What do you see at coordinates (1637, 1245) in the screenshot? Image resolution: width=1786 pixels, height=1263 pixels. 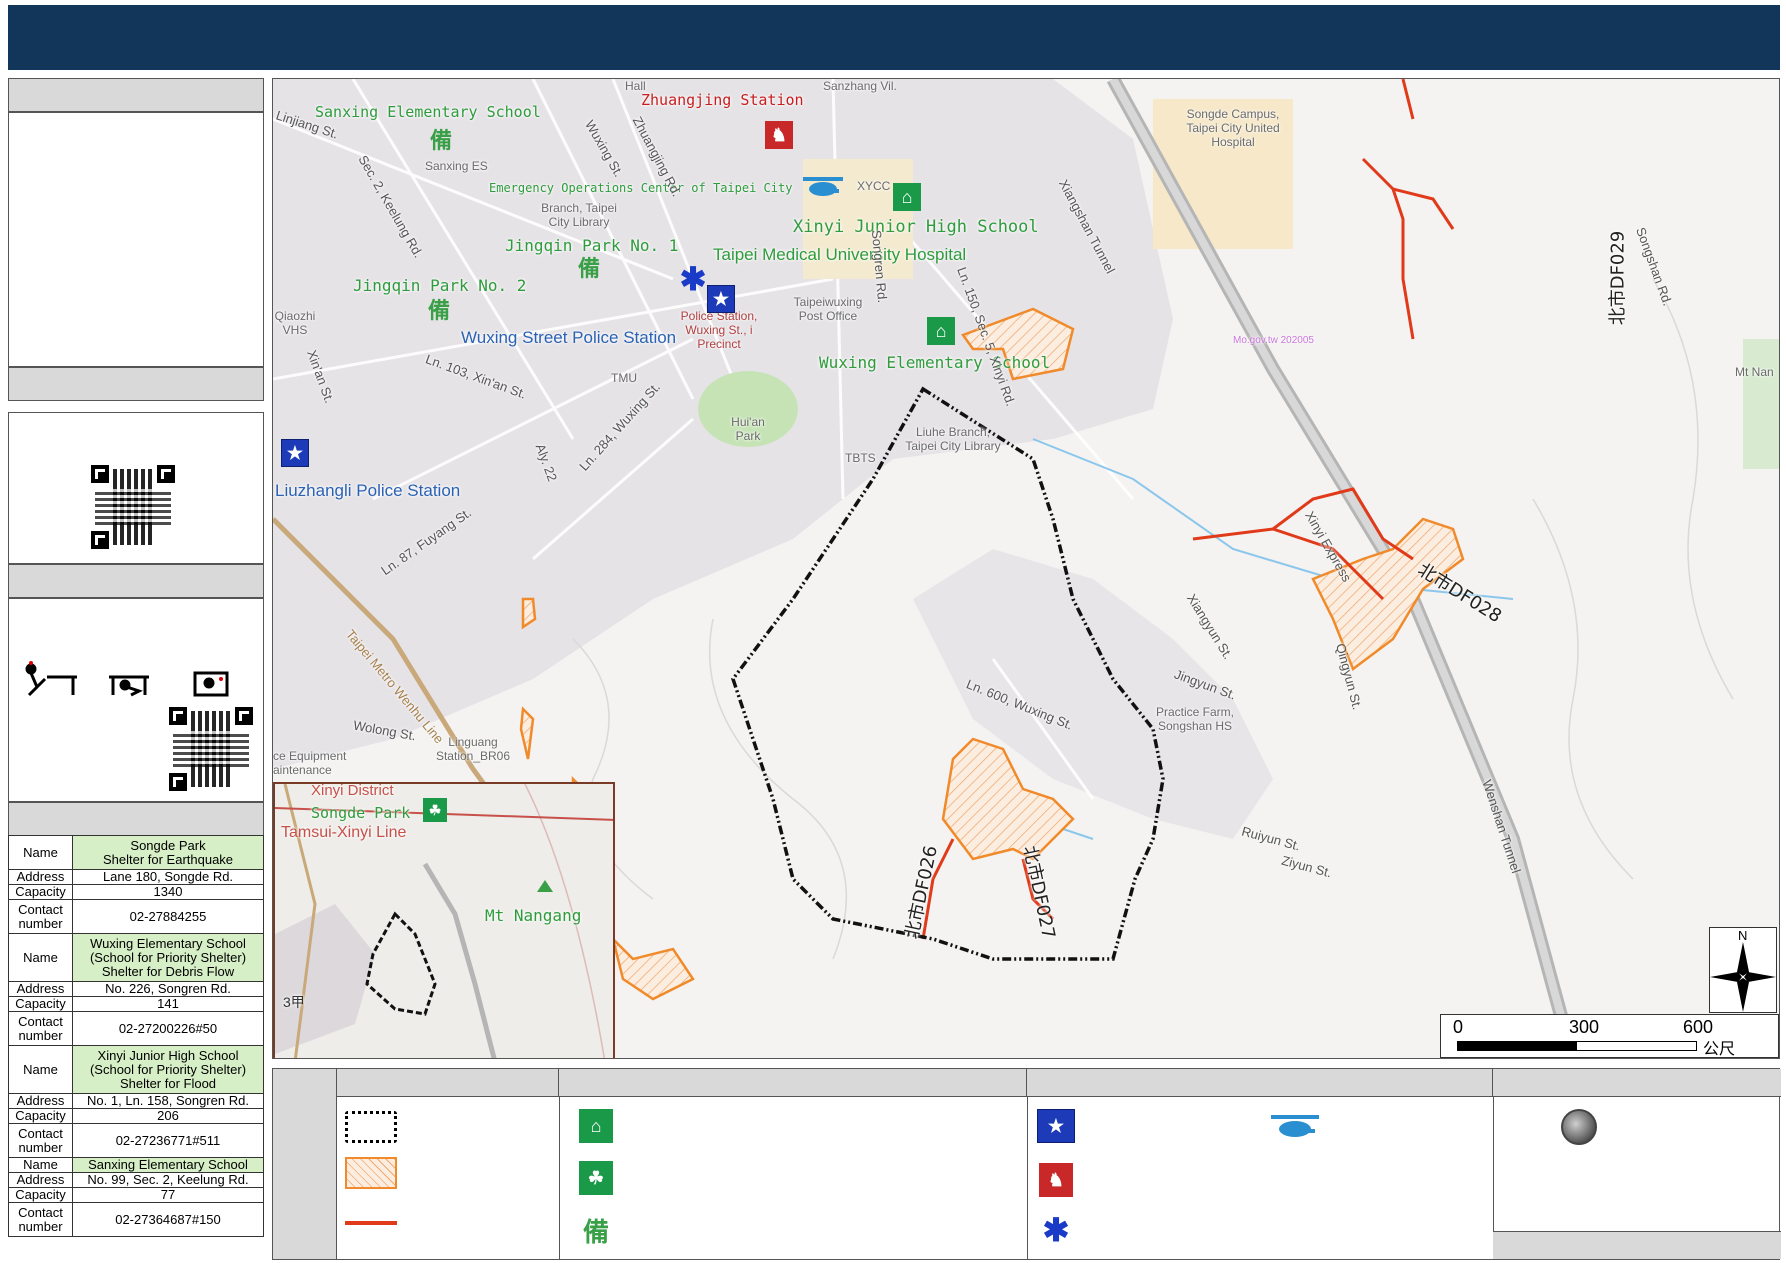 I see `legend-footer-cell` at bounding box center [1637, 1245].